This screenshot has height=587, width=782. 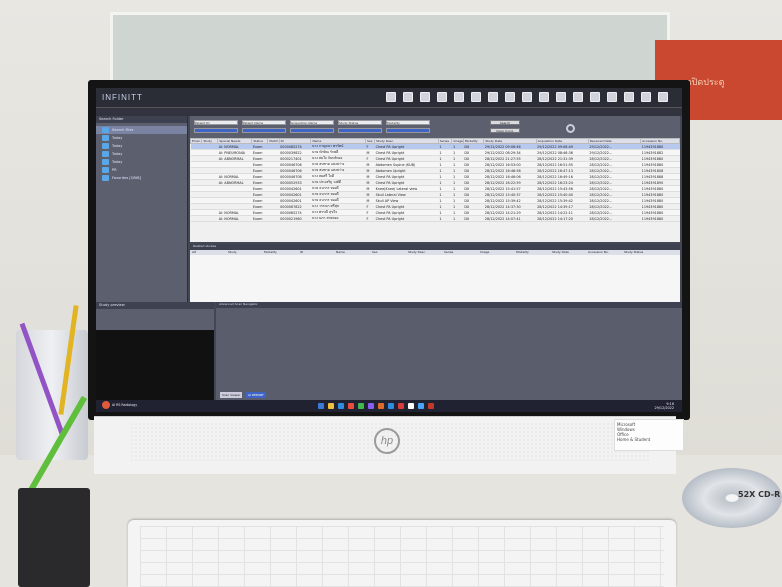 I want to click on table-cell: DX, so click(x=473, y=218).